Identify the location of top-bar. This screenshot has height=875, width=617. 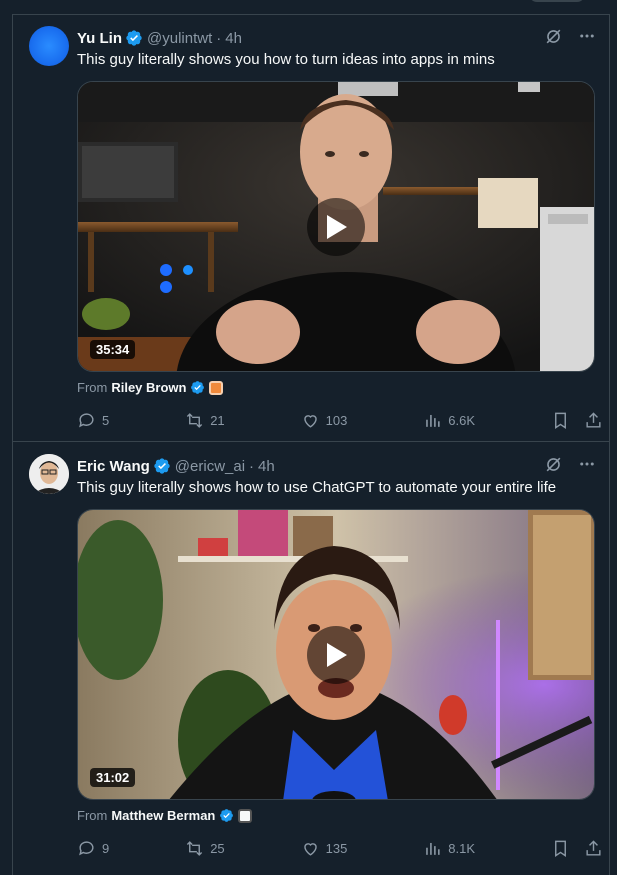
(308, 7).